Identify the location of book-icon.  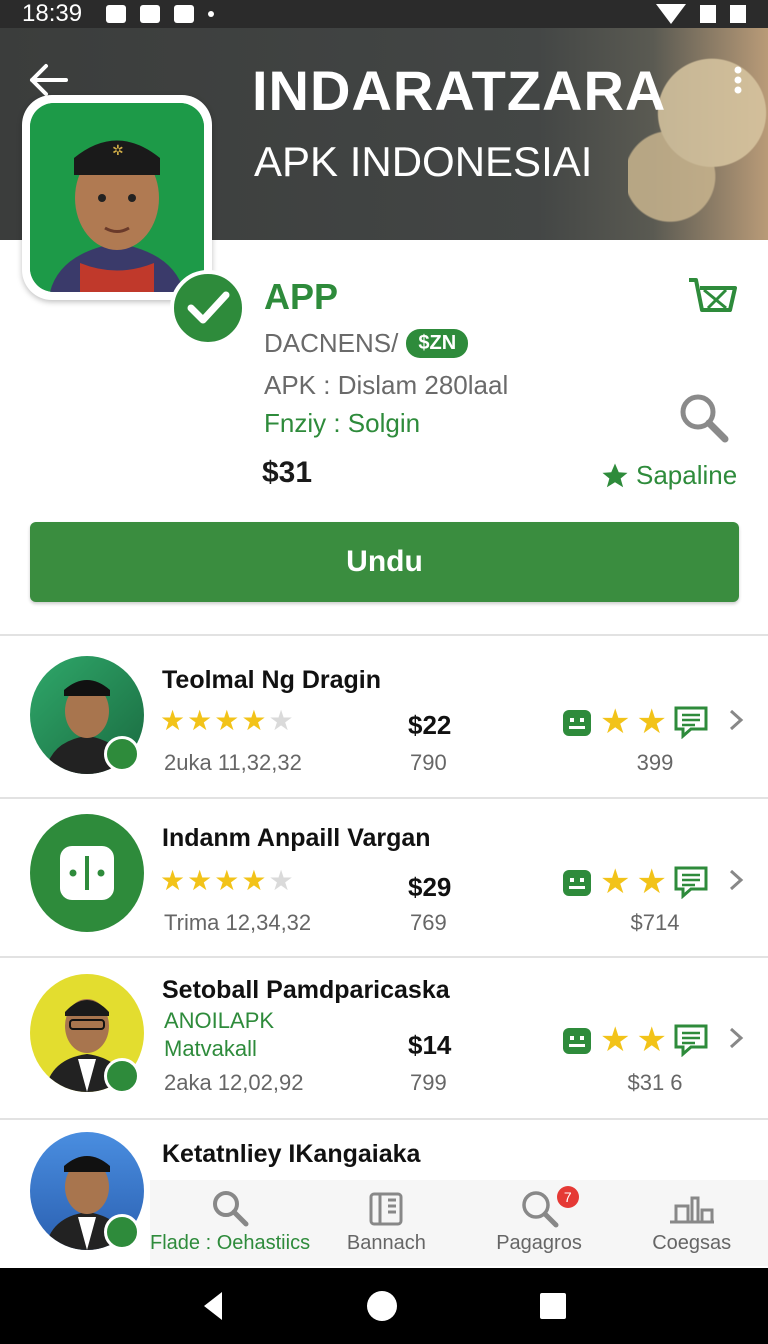
(386, 1209).